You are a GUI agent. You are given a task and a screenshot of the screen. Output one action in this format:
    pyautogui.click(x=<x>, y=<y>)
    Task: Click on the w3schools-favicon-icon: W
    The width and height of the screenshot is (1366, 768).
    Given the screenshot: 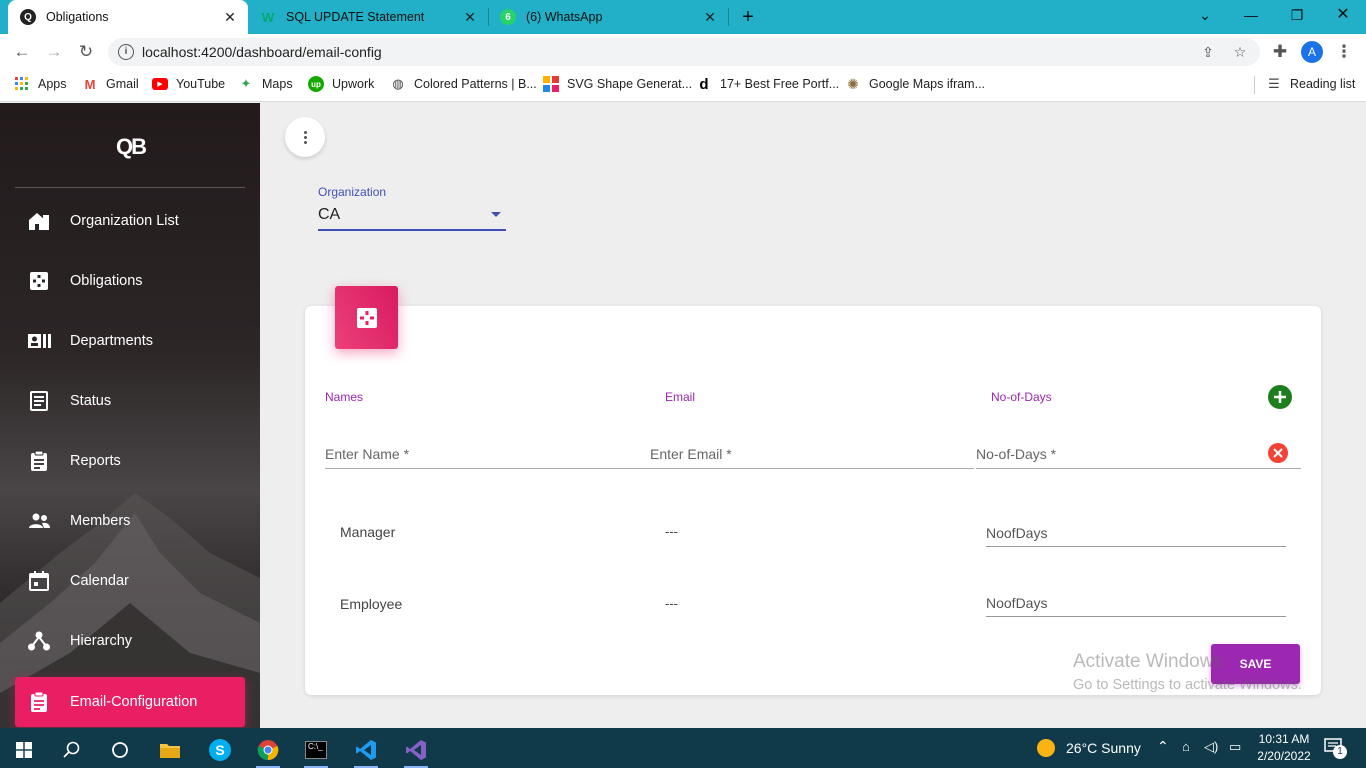 What is the action you would take?
    pyautogui.click(x=268, y=17)
    